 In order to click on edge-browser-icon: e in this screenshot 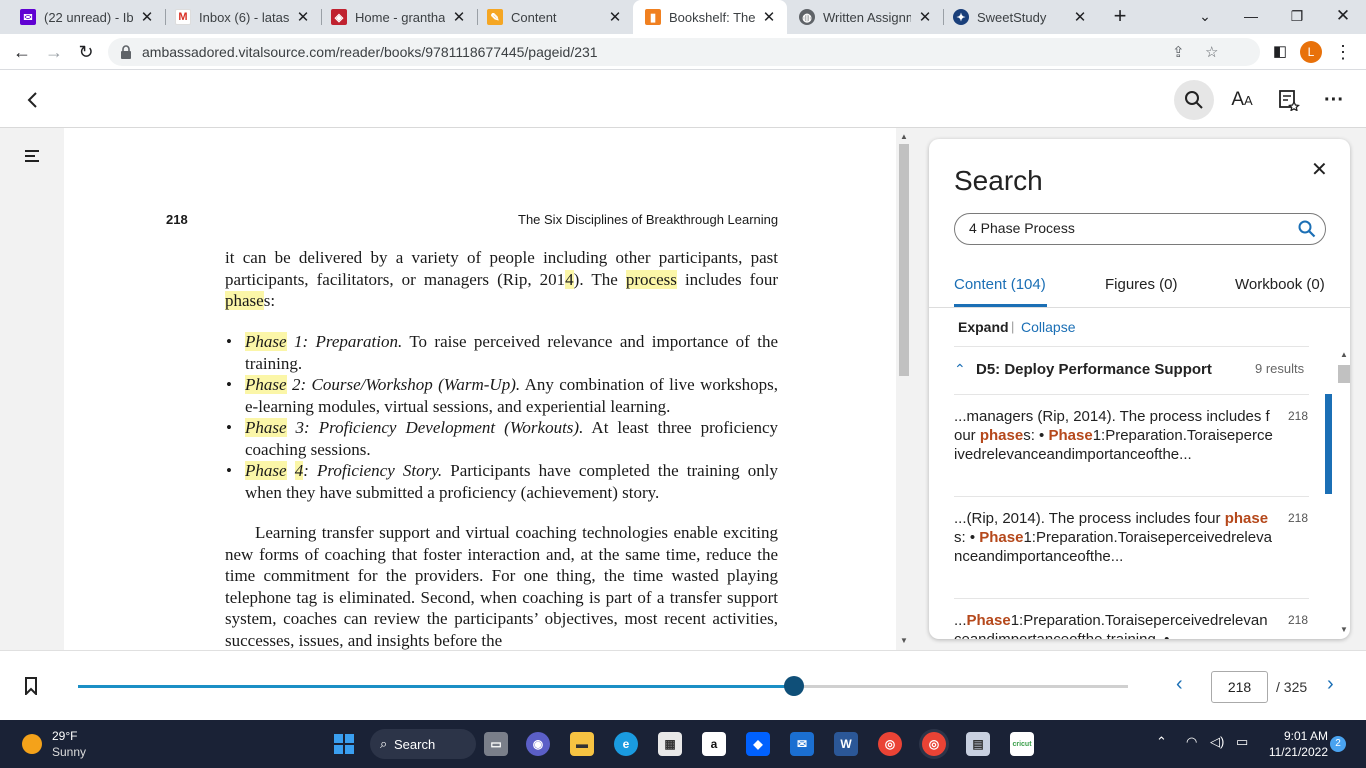, I will do `click(626, 744)`.